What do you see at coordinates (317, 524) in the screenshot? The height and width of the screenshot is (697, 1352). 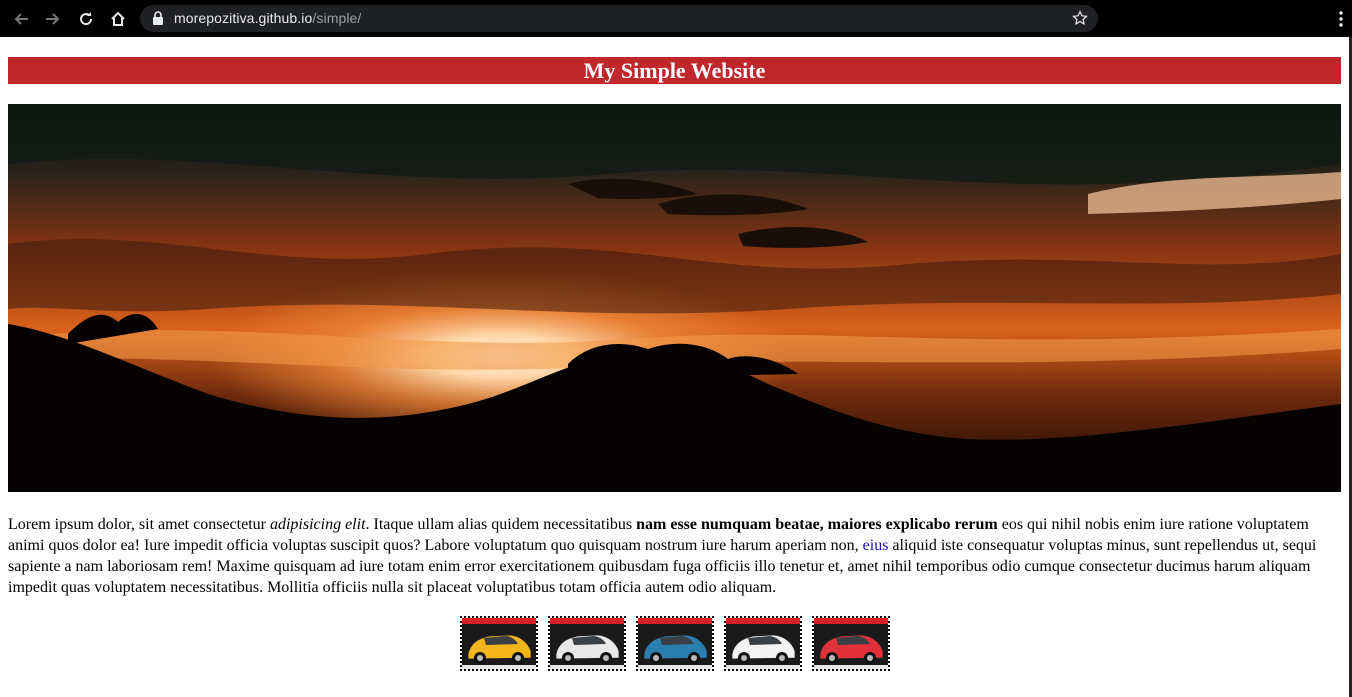 I see `intro-italic: adipisicing elit` at bounding box center [317, 524].